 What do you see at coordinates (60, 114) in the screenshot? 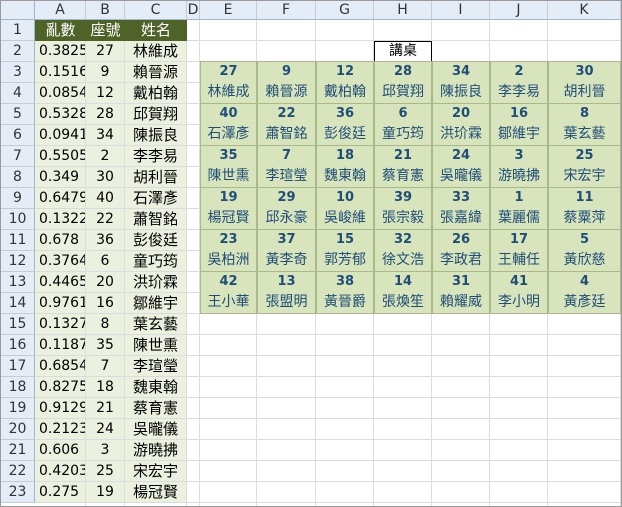
I see `random-number-cell: 0.5328` at bounding box center [60, 114].